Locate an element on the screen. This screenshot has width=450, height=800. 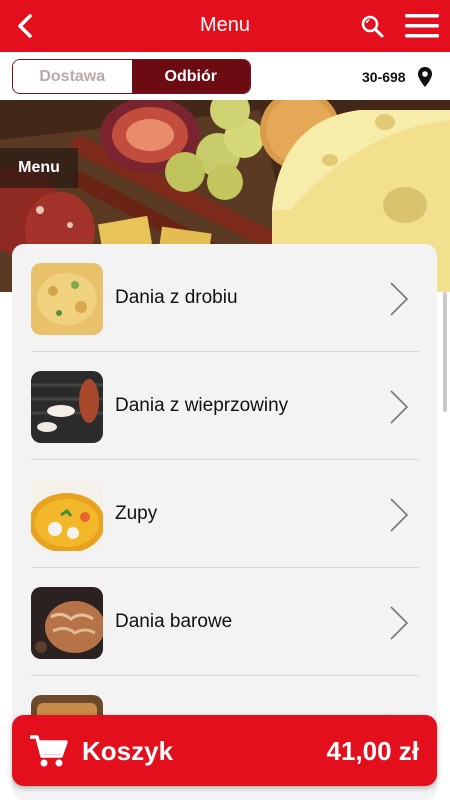
poultry-dish-image is located at coordinates (67, 299).